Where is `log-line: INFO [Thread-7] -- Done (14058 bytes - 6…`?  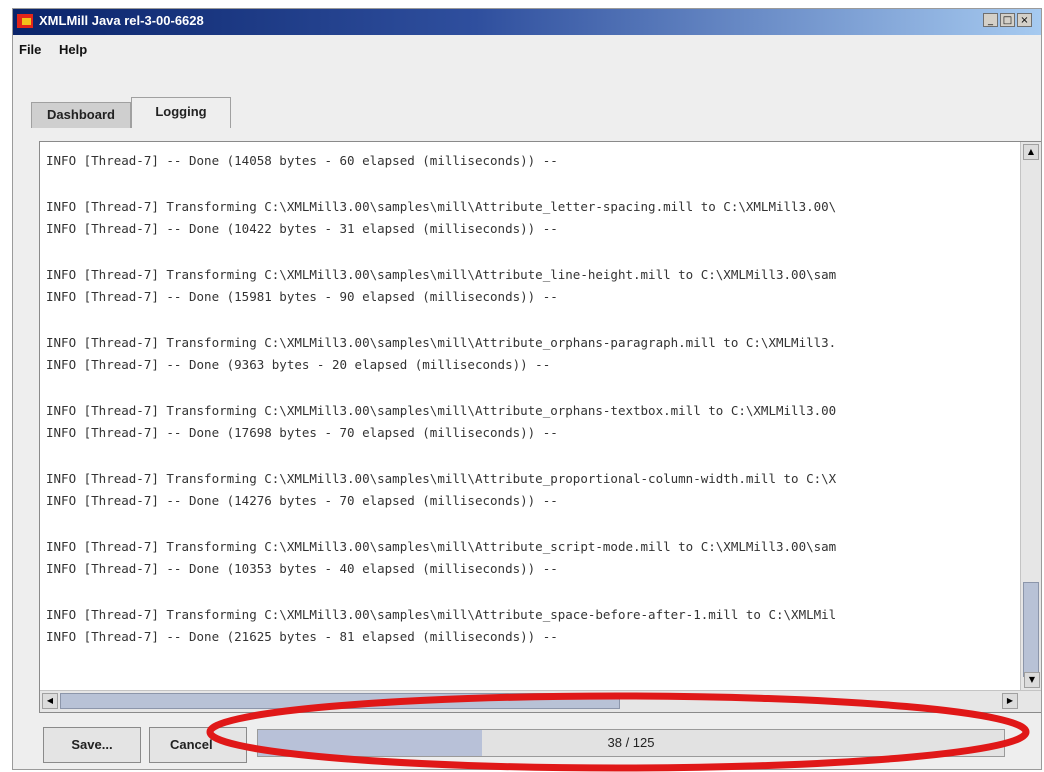
log-line: INFO [Thread-7] -- Done (14058 bytes - 6… is located at coordinates (302, 160).